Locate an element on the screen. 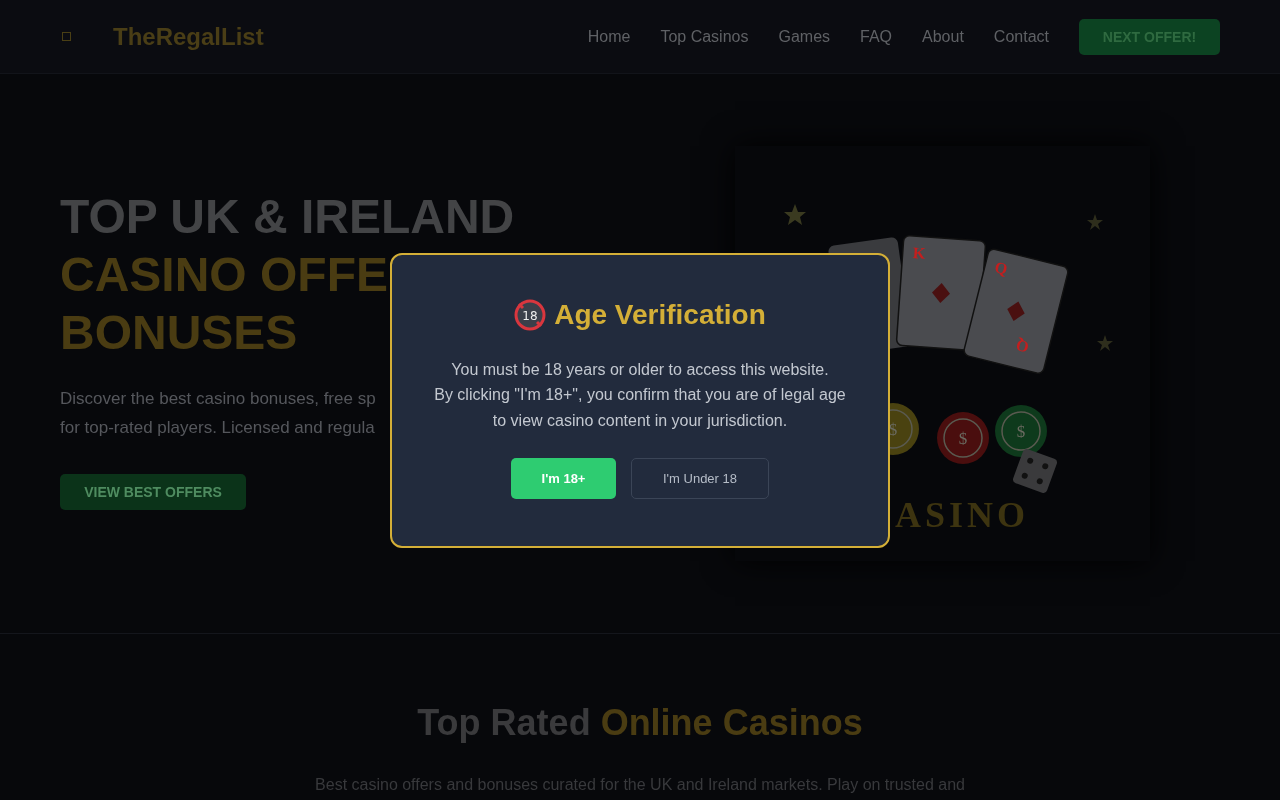 This screenshot has width=1280, height=800. nav-link: FAQ is located at coordinates (876, 36).